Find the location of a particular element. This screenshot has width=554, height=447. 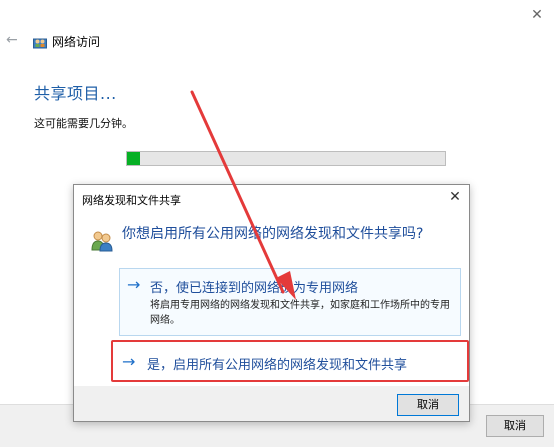

close-icon: ✕ is located at coordinates (455, 197).